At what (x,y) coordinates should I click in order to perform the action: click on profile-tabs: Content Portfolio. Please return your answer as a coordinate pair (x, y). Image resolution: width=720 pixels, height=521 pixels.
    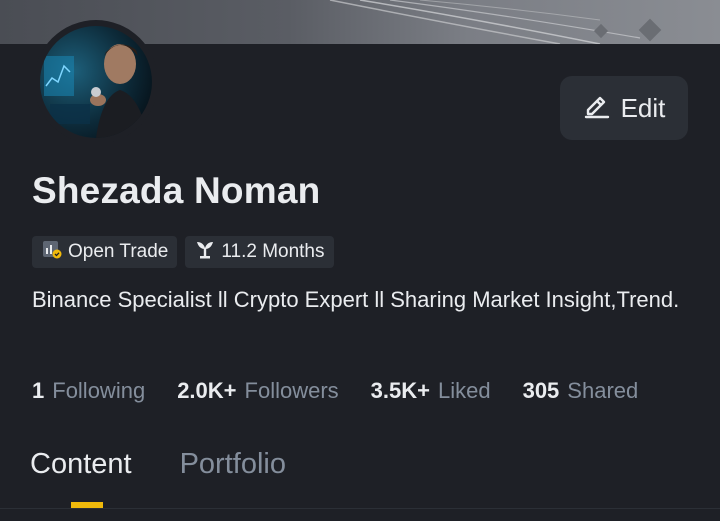
    Looking at the image, I should click on (158, 464).